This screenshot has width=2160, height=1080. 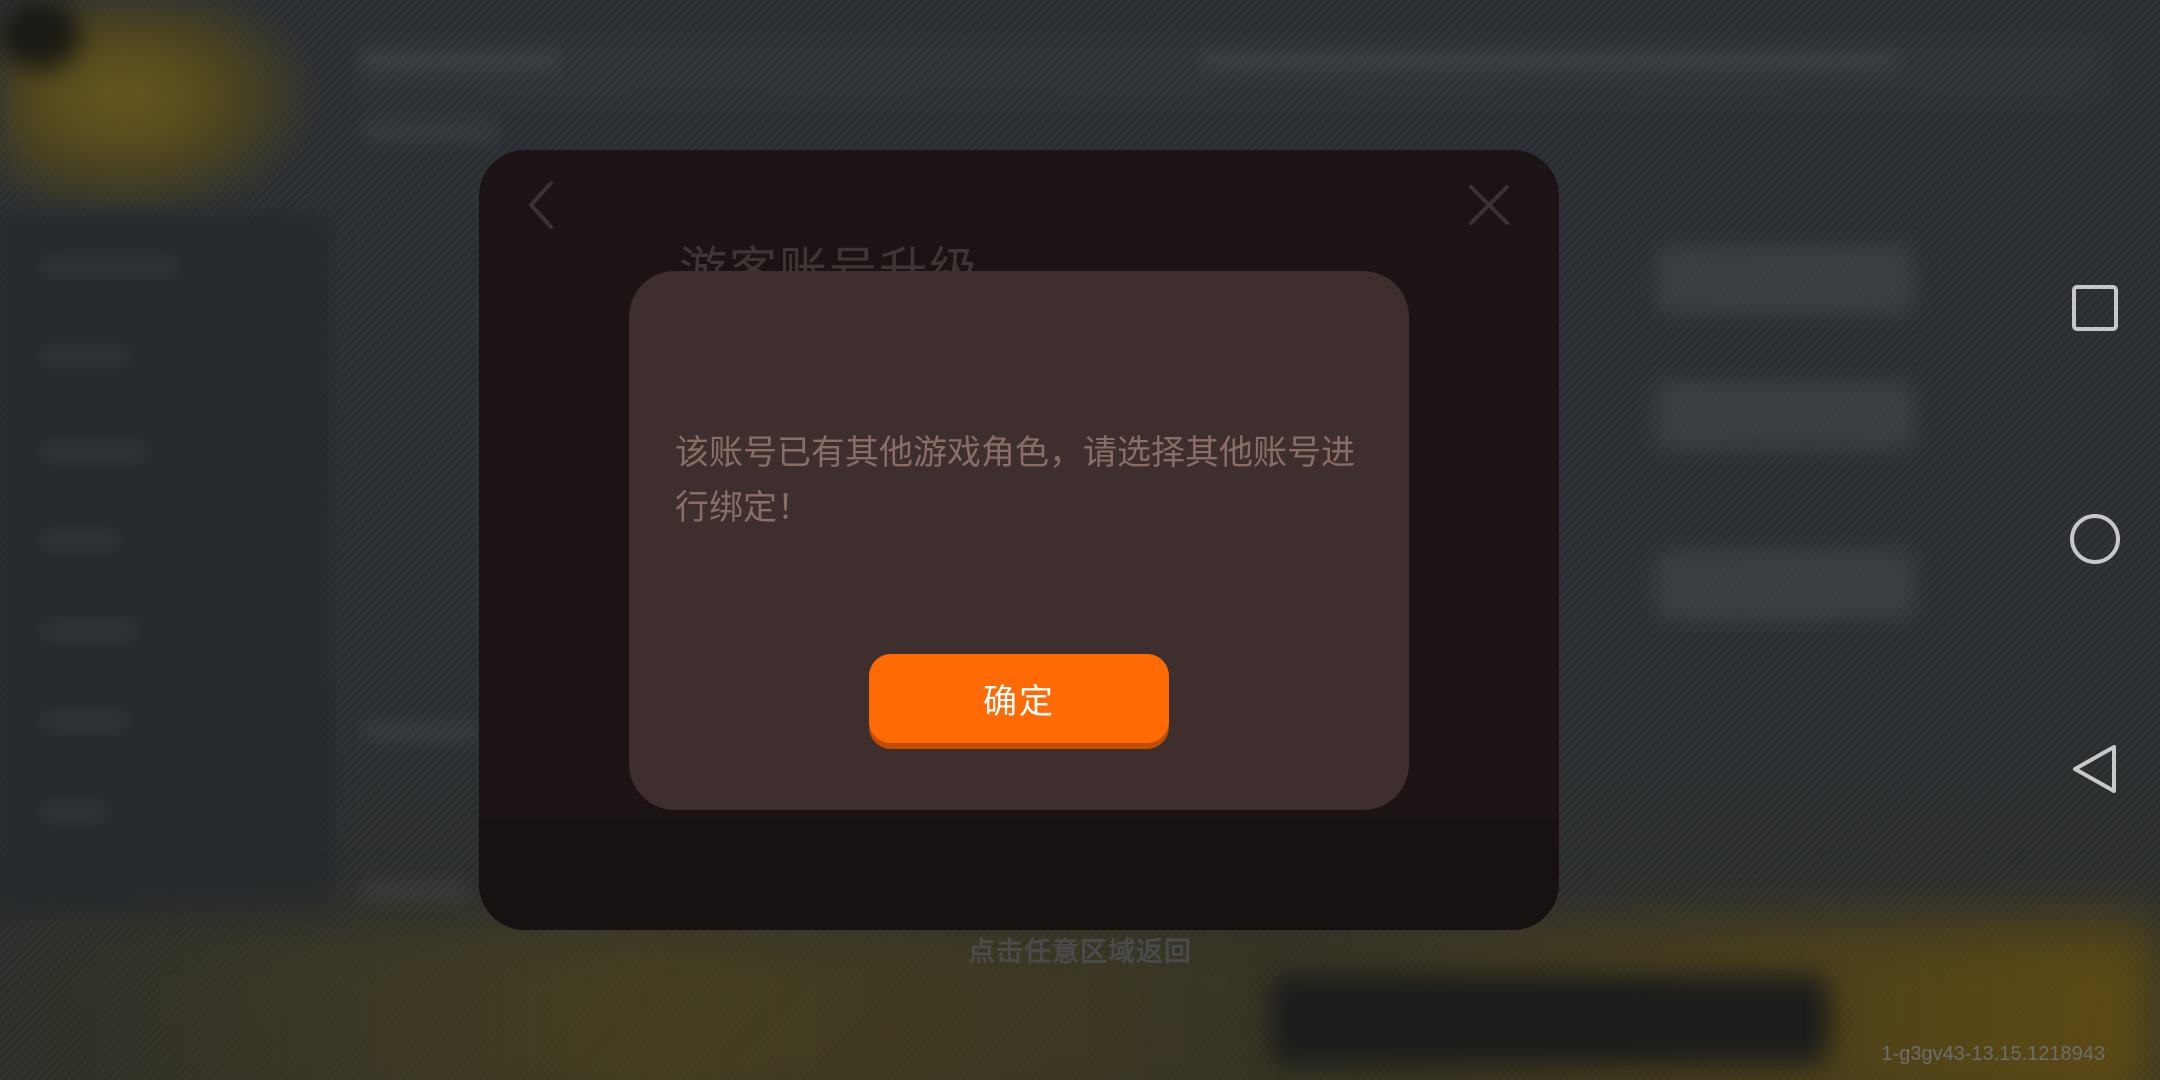 I want to click on confirm-button: 确定, so click(x=1019, y=698).